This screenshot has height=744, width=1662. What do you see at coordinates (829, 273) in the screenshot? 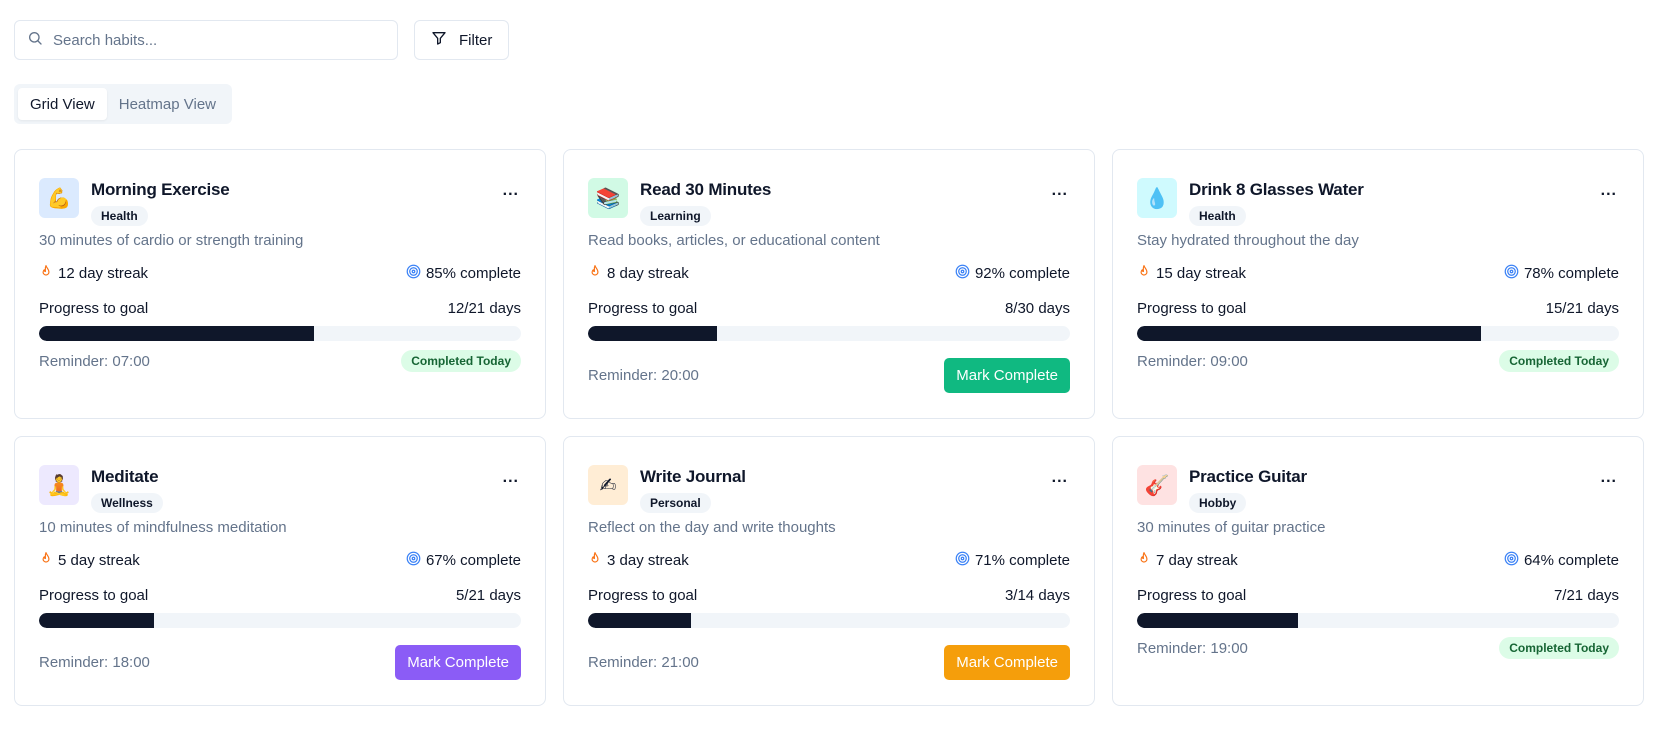
I see `habit-stats: 8 day streak 92% complete` at bounding box center [829, 273].